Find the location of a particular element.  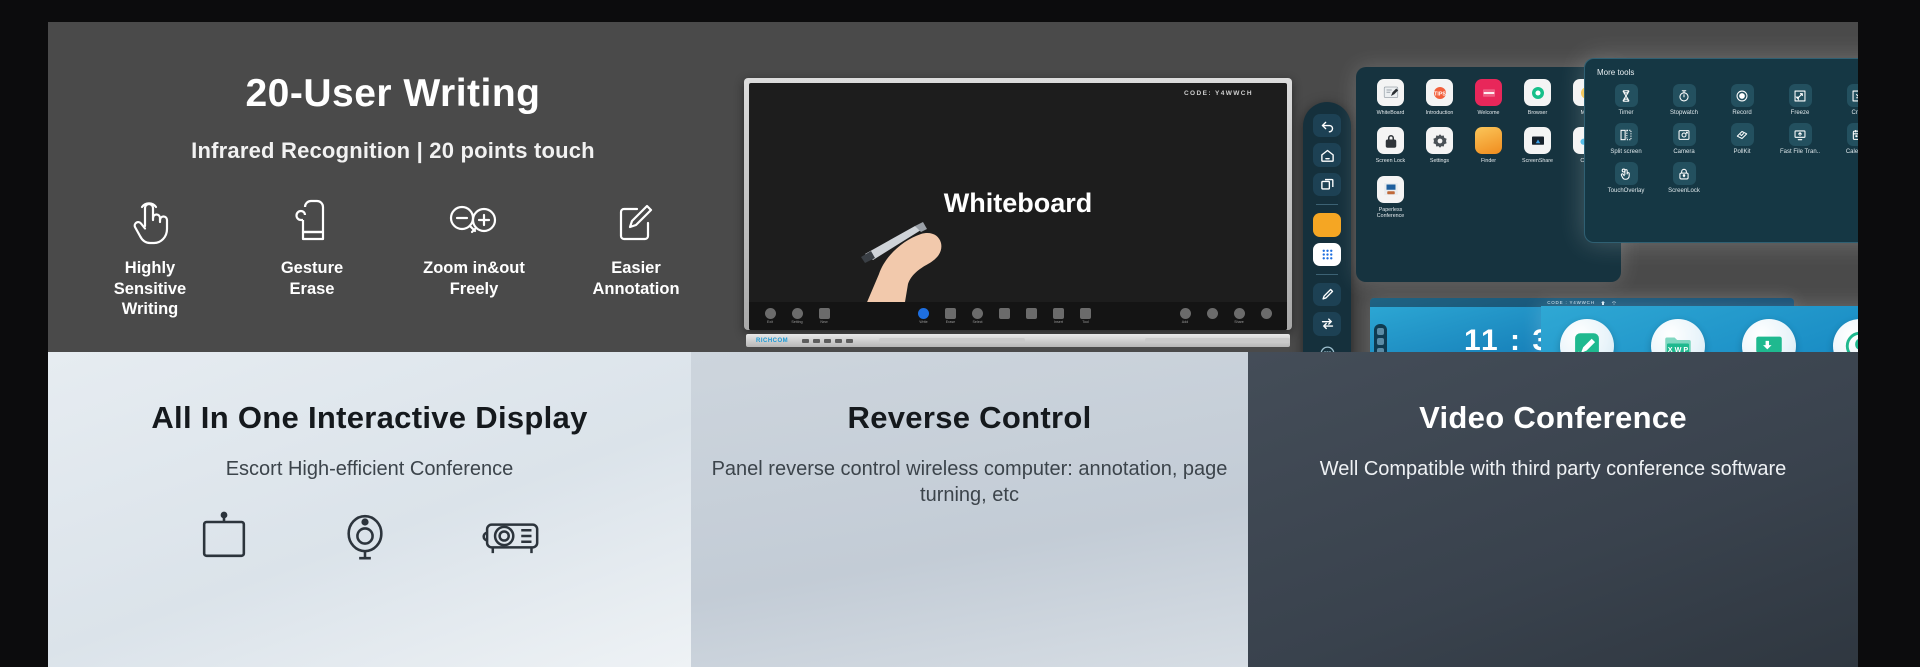

freeze-icon is located at coordinates (1800, 95).